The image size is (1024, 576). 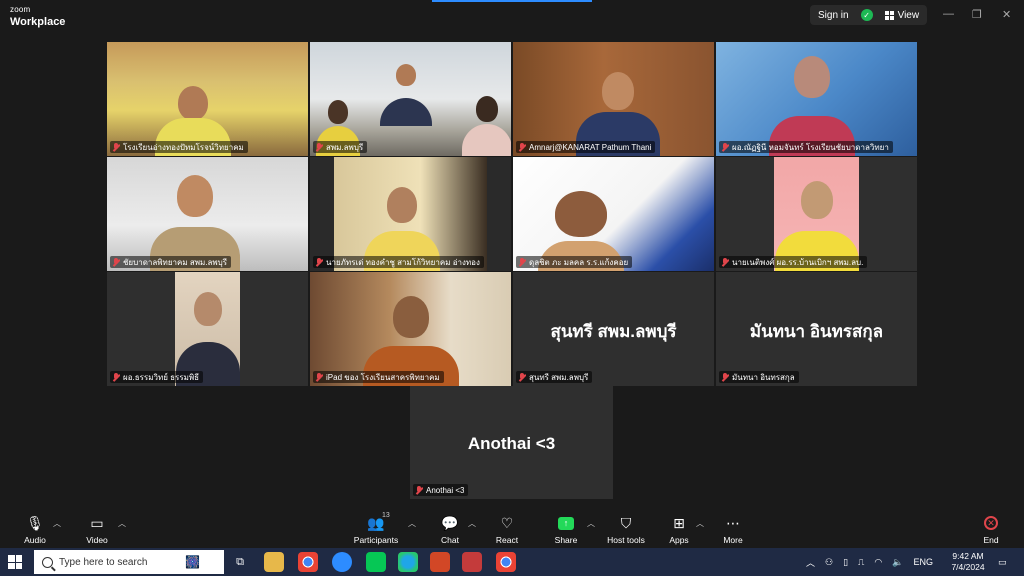 What do you see at coordinates (968, 562) in the screenshot?
I see `taskbar-clock: 9:42 AM 7/4/2024` at bounding box center [968, 562].